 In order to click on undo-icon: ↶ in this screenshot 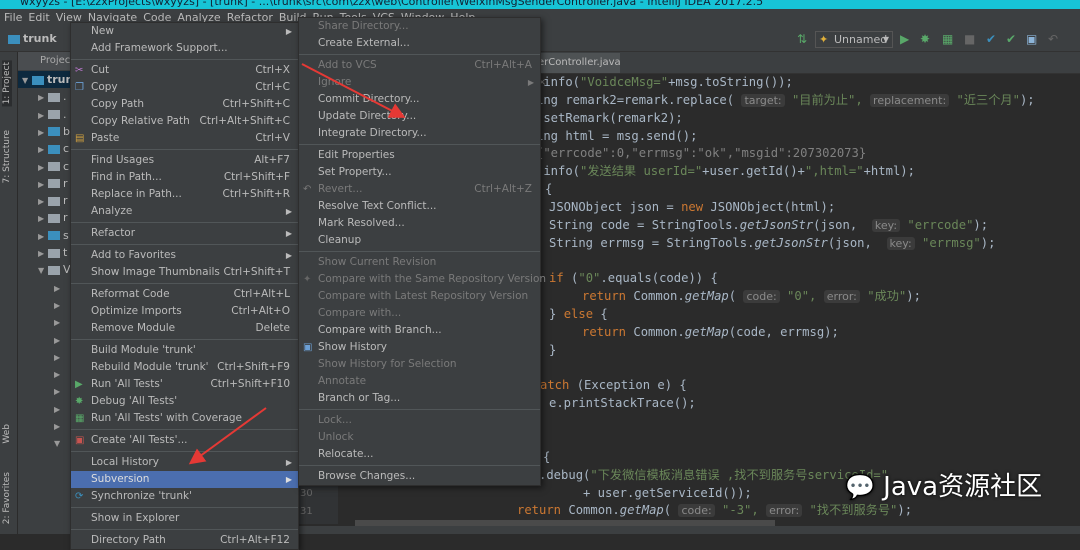, I will do `click(1053, 39)`.